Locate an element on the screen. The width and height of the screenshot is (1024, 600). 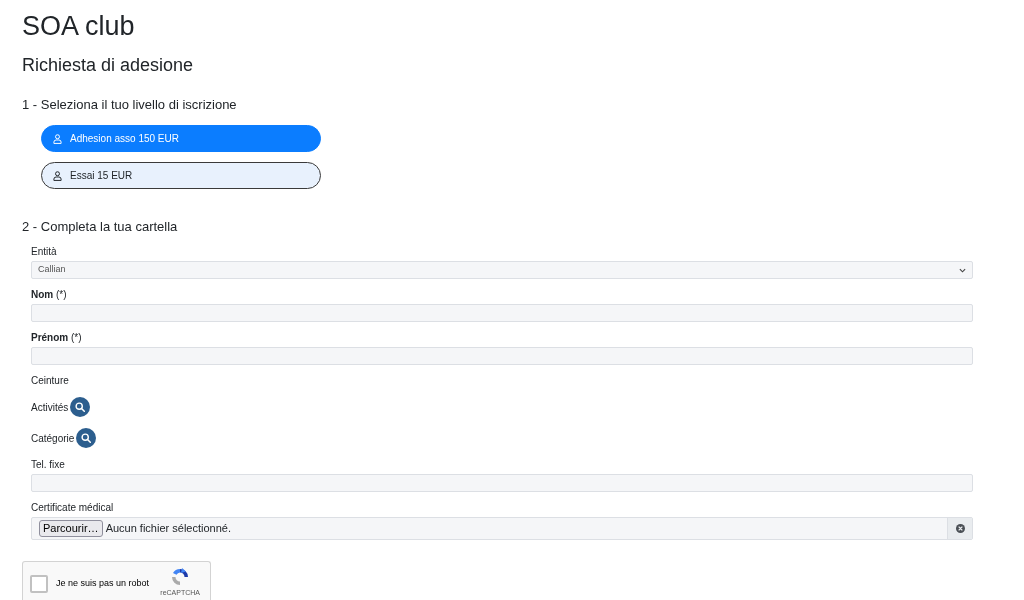
page-subtitle: Richiesta di adesione is located at coordinates (108, 65).